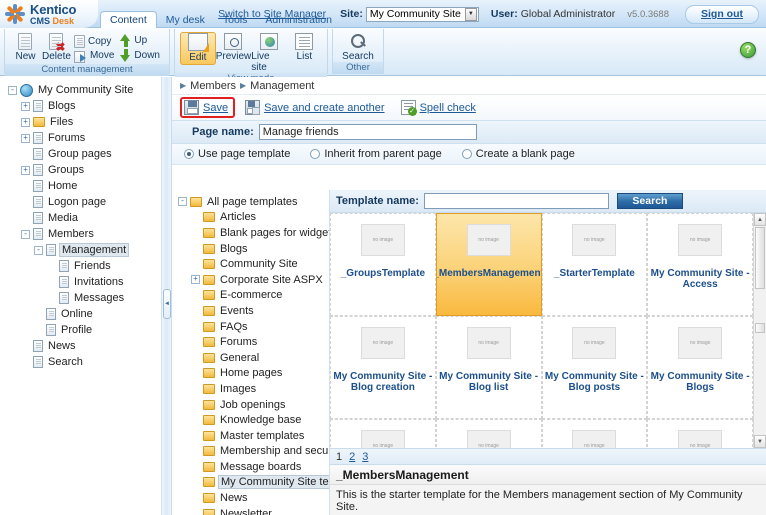  What do you see at coordinates (352, 457) in the screenshot?
I see `pager-page-2: 2` at bounding box center [352, 457].